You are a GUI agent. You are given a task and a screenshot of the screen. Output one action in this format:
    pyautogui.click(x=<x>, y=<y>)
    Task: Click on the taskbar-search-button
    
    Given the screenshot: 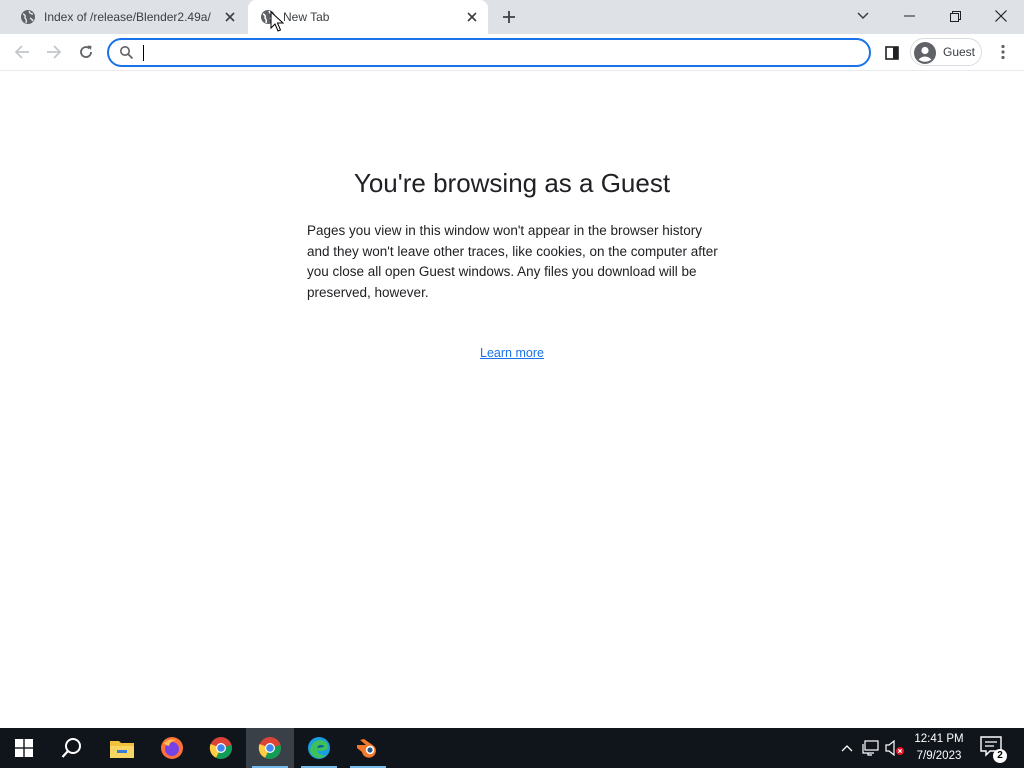 What is the action you would take?
    pyautogui.click(x=72, y=748)
    